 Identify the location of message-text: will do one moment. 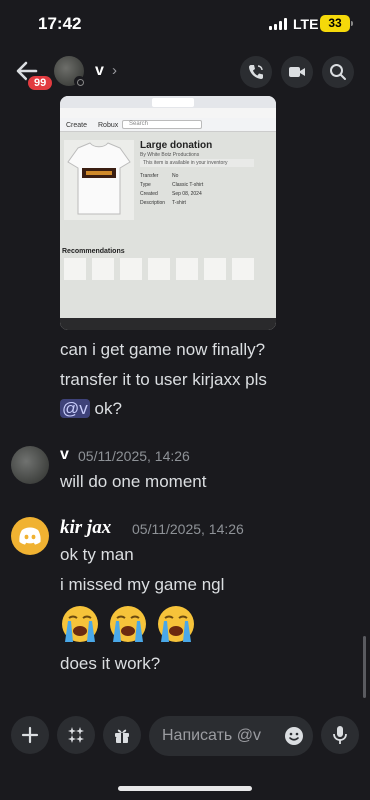
(133, 481).